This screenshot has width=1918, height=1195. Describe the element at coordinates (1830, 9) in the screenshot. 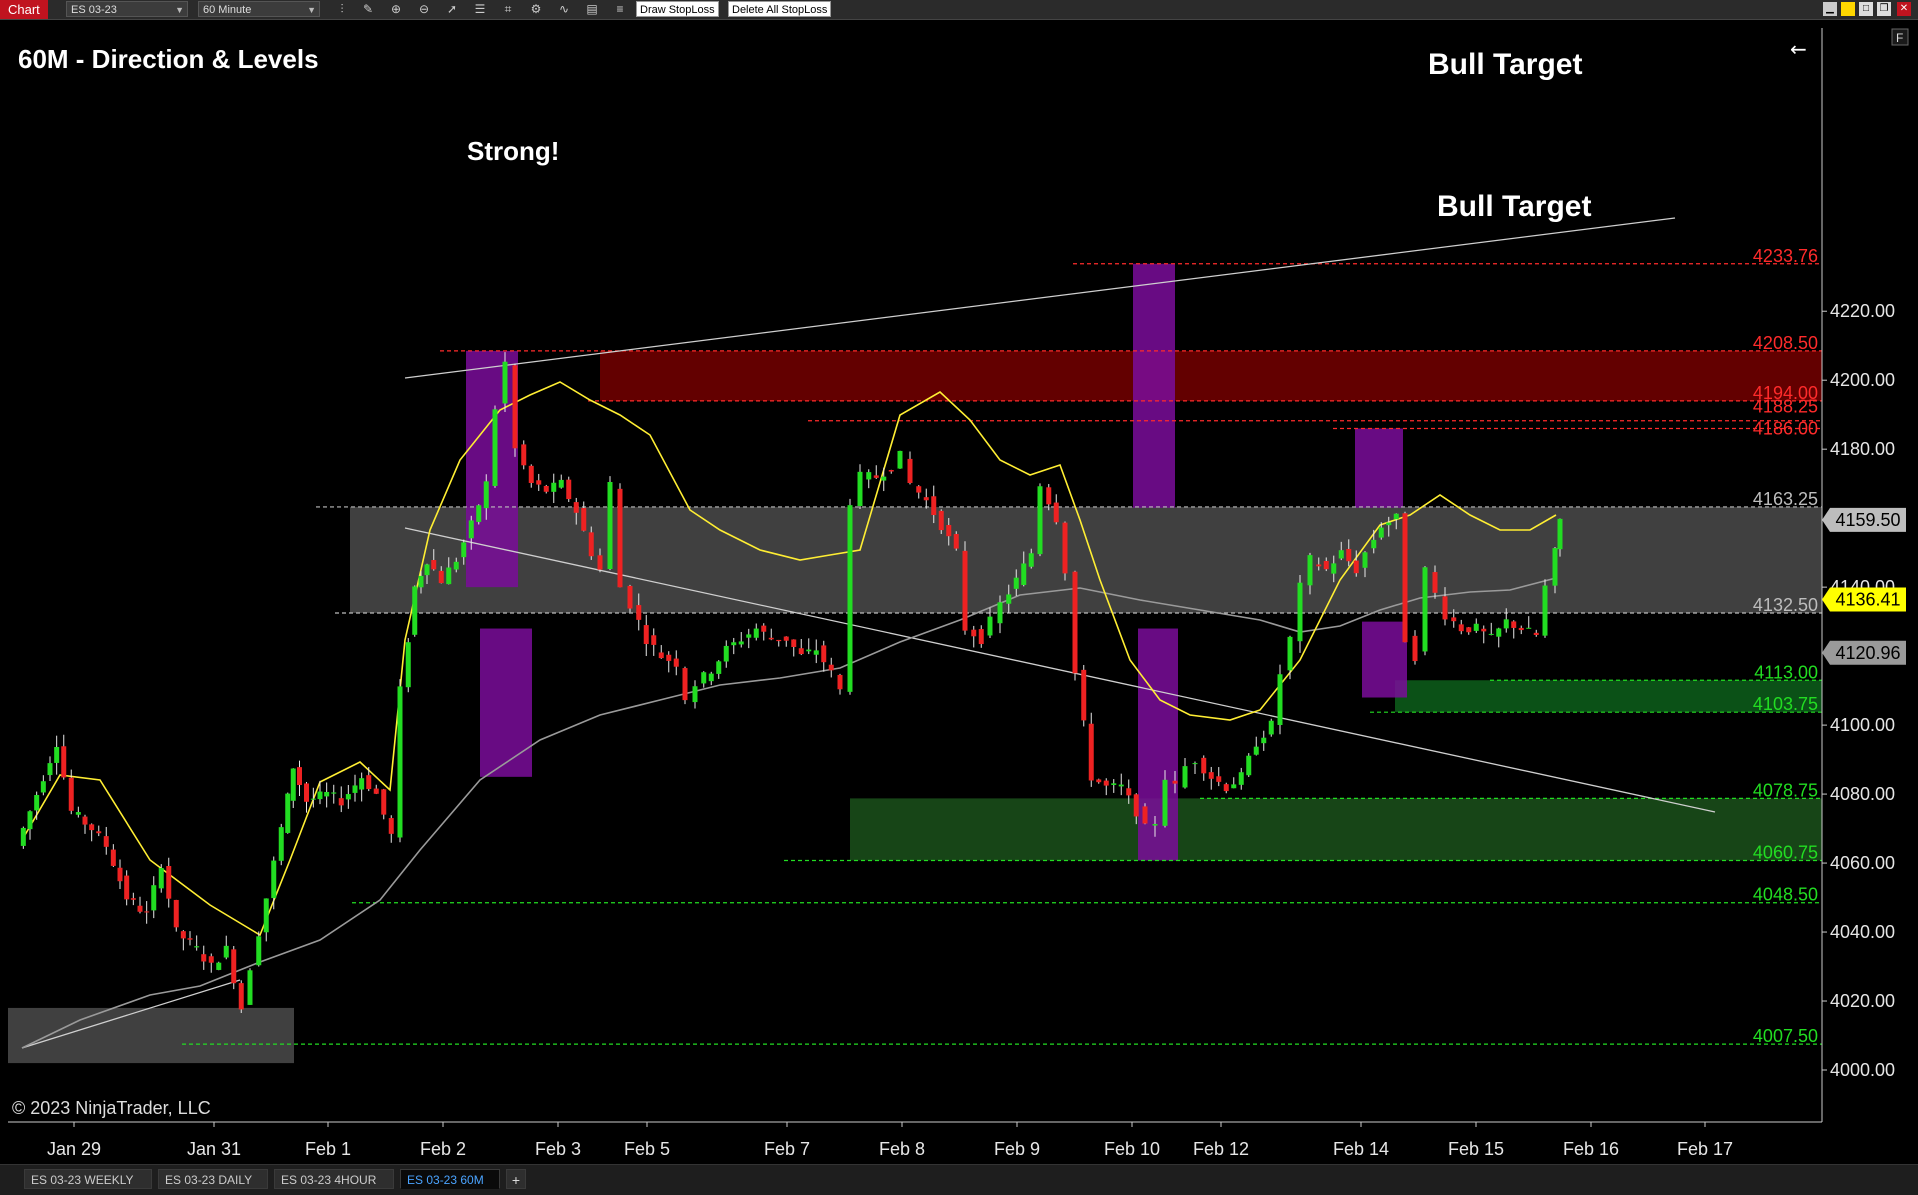

I see `minimize-icon: ▁` at that location.